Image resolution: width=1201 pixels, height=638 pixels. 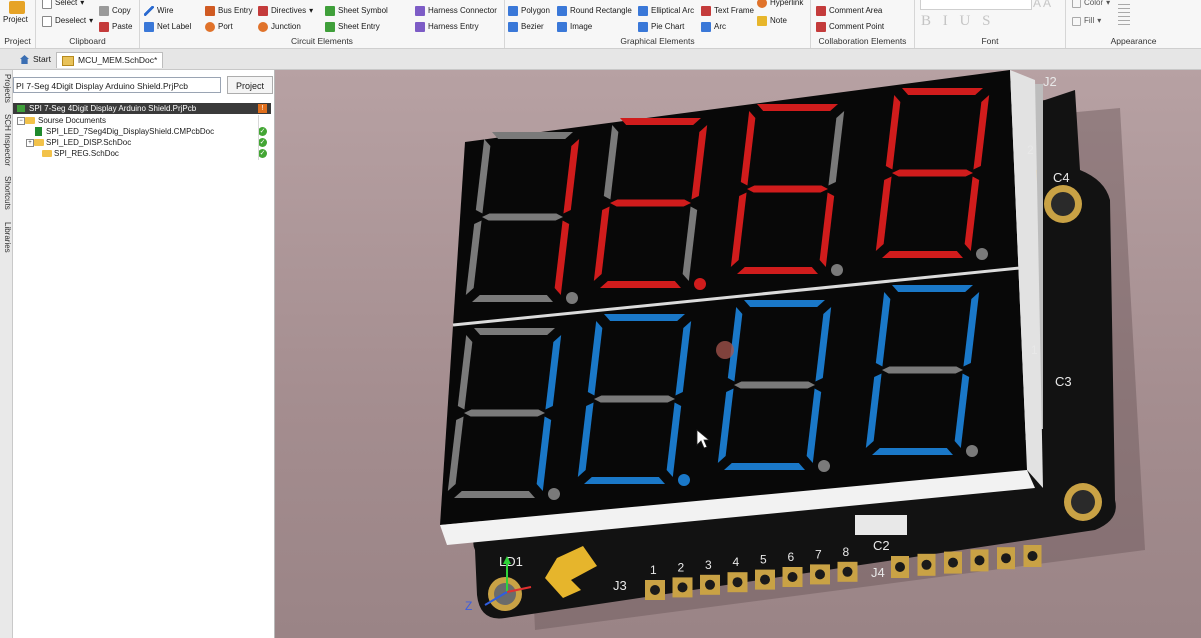 I want to click on text-frame-button: Text Frame, so click(x=727, y=11).